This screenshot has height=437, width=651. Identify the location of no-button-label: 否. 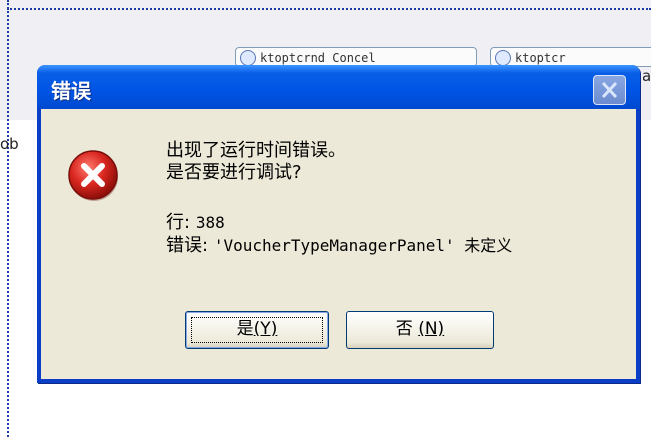
(404, 329).